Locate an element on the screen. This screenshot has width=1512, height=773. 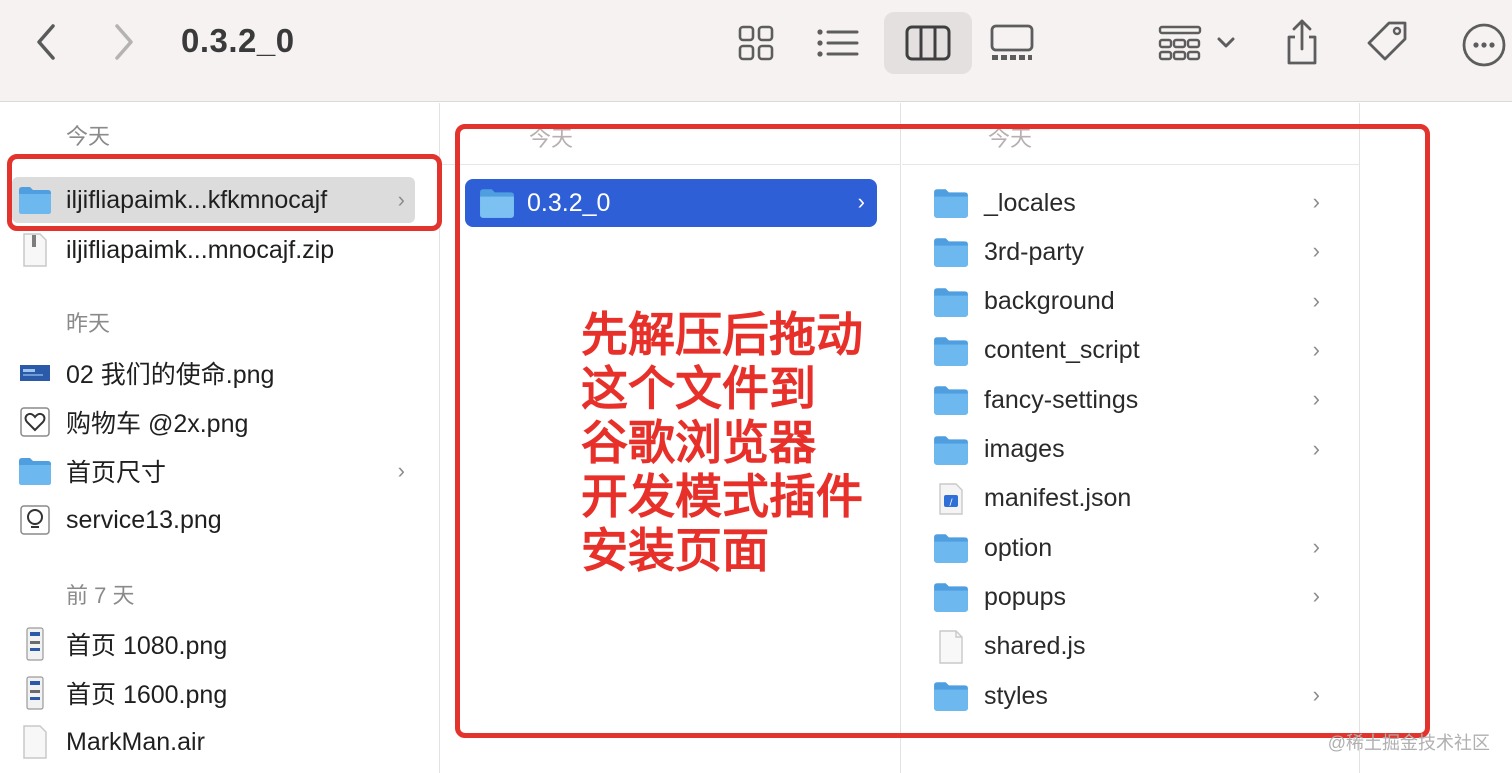
list-item-folder: popups › is located at coordinates (1132, 597).